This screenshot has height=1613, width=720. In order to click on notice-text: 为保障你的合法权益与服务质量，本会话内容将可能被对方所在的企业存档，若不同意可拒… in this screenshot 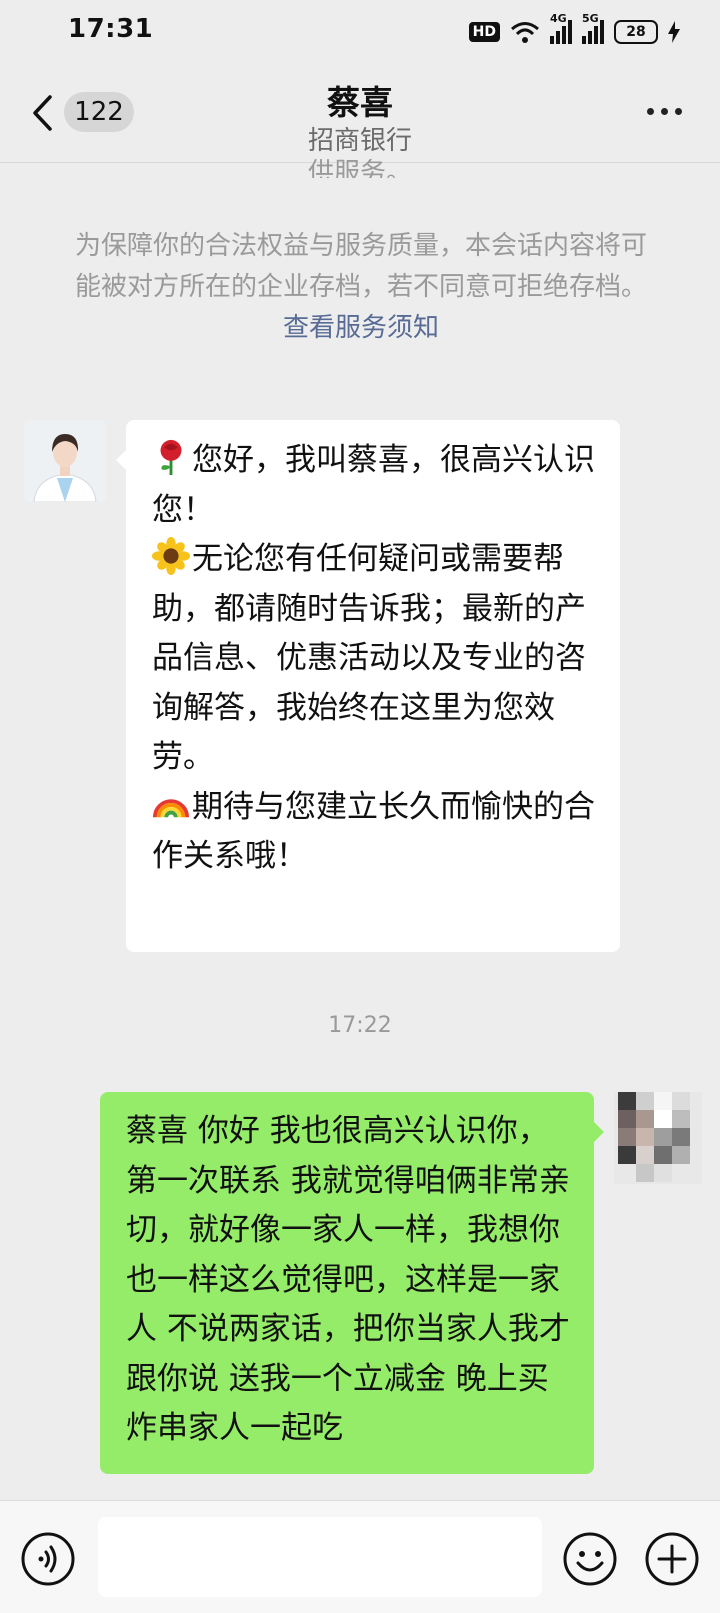, I will do `click(360, 266)`.